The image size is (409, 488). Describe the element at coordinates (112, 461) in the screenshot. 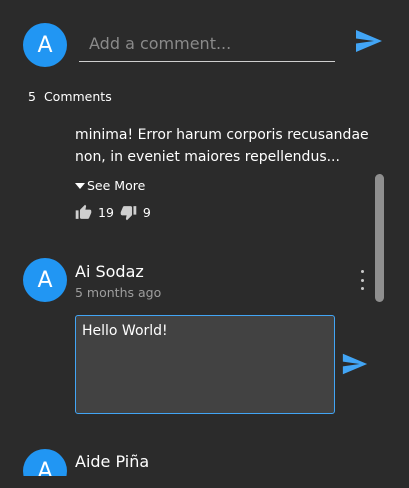

I see `comment-author: Aide Piña` at that location.